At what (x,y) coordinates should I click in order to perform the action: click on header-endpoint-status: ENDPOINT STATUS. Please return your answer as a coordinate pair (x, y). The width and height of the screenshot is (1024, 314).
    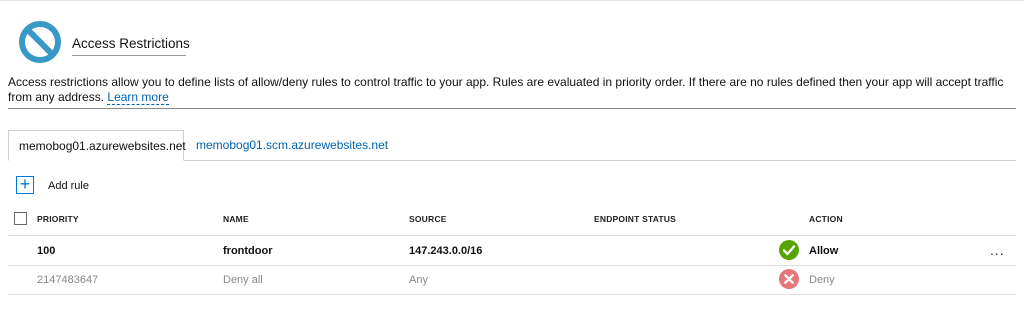
    Looking at the image, I should click on (635, 219).